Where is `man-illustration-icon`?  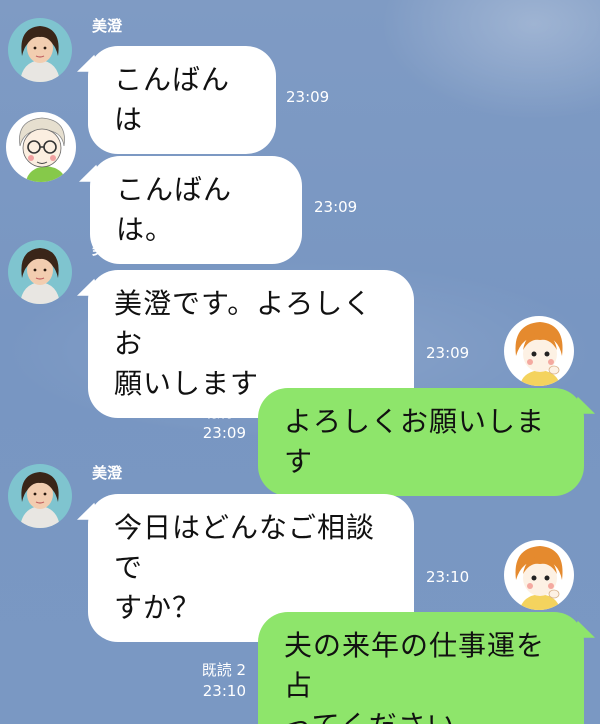
man-illustration-icon is located at coordinates (41, 147).